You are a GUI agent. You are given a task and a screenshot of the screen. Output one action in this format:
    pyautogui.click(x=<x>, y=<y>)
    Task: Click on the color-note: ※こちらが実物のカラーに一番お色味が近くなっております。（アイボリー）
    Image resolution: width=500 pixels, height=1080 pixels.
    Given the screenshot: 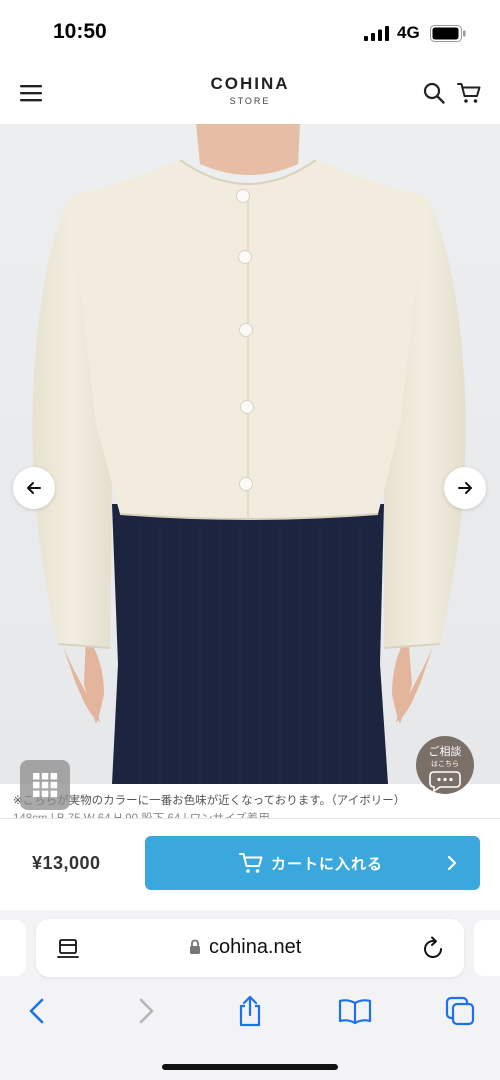 What is the action you would take?
    pyautogui.click(x=209, y=801)
    